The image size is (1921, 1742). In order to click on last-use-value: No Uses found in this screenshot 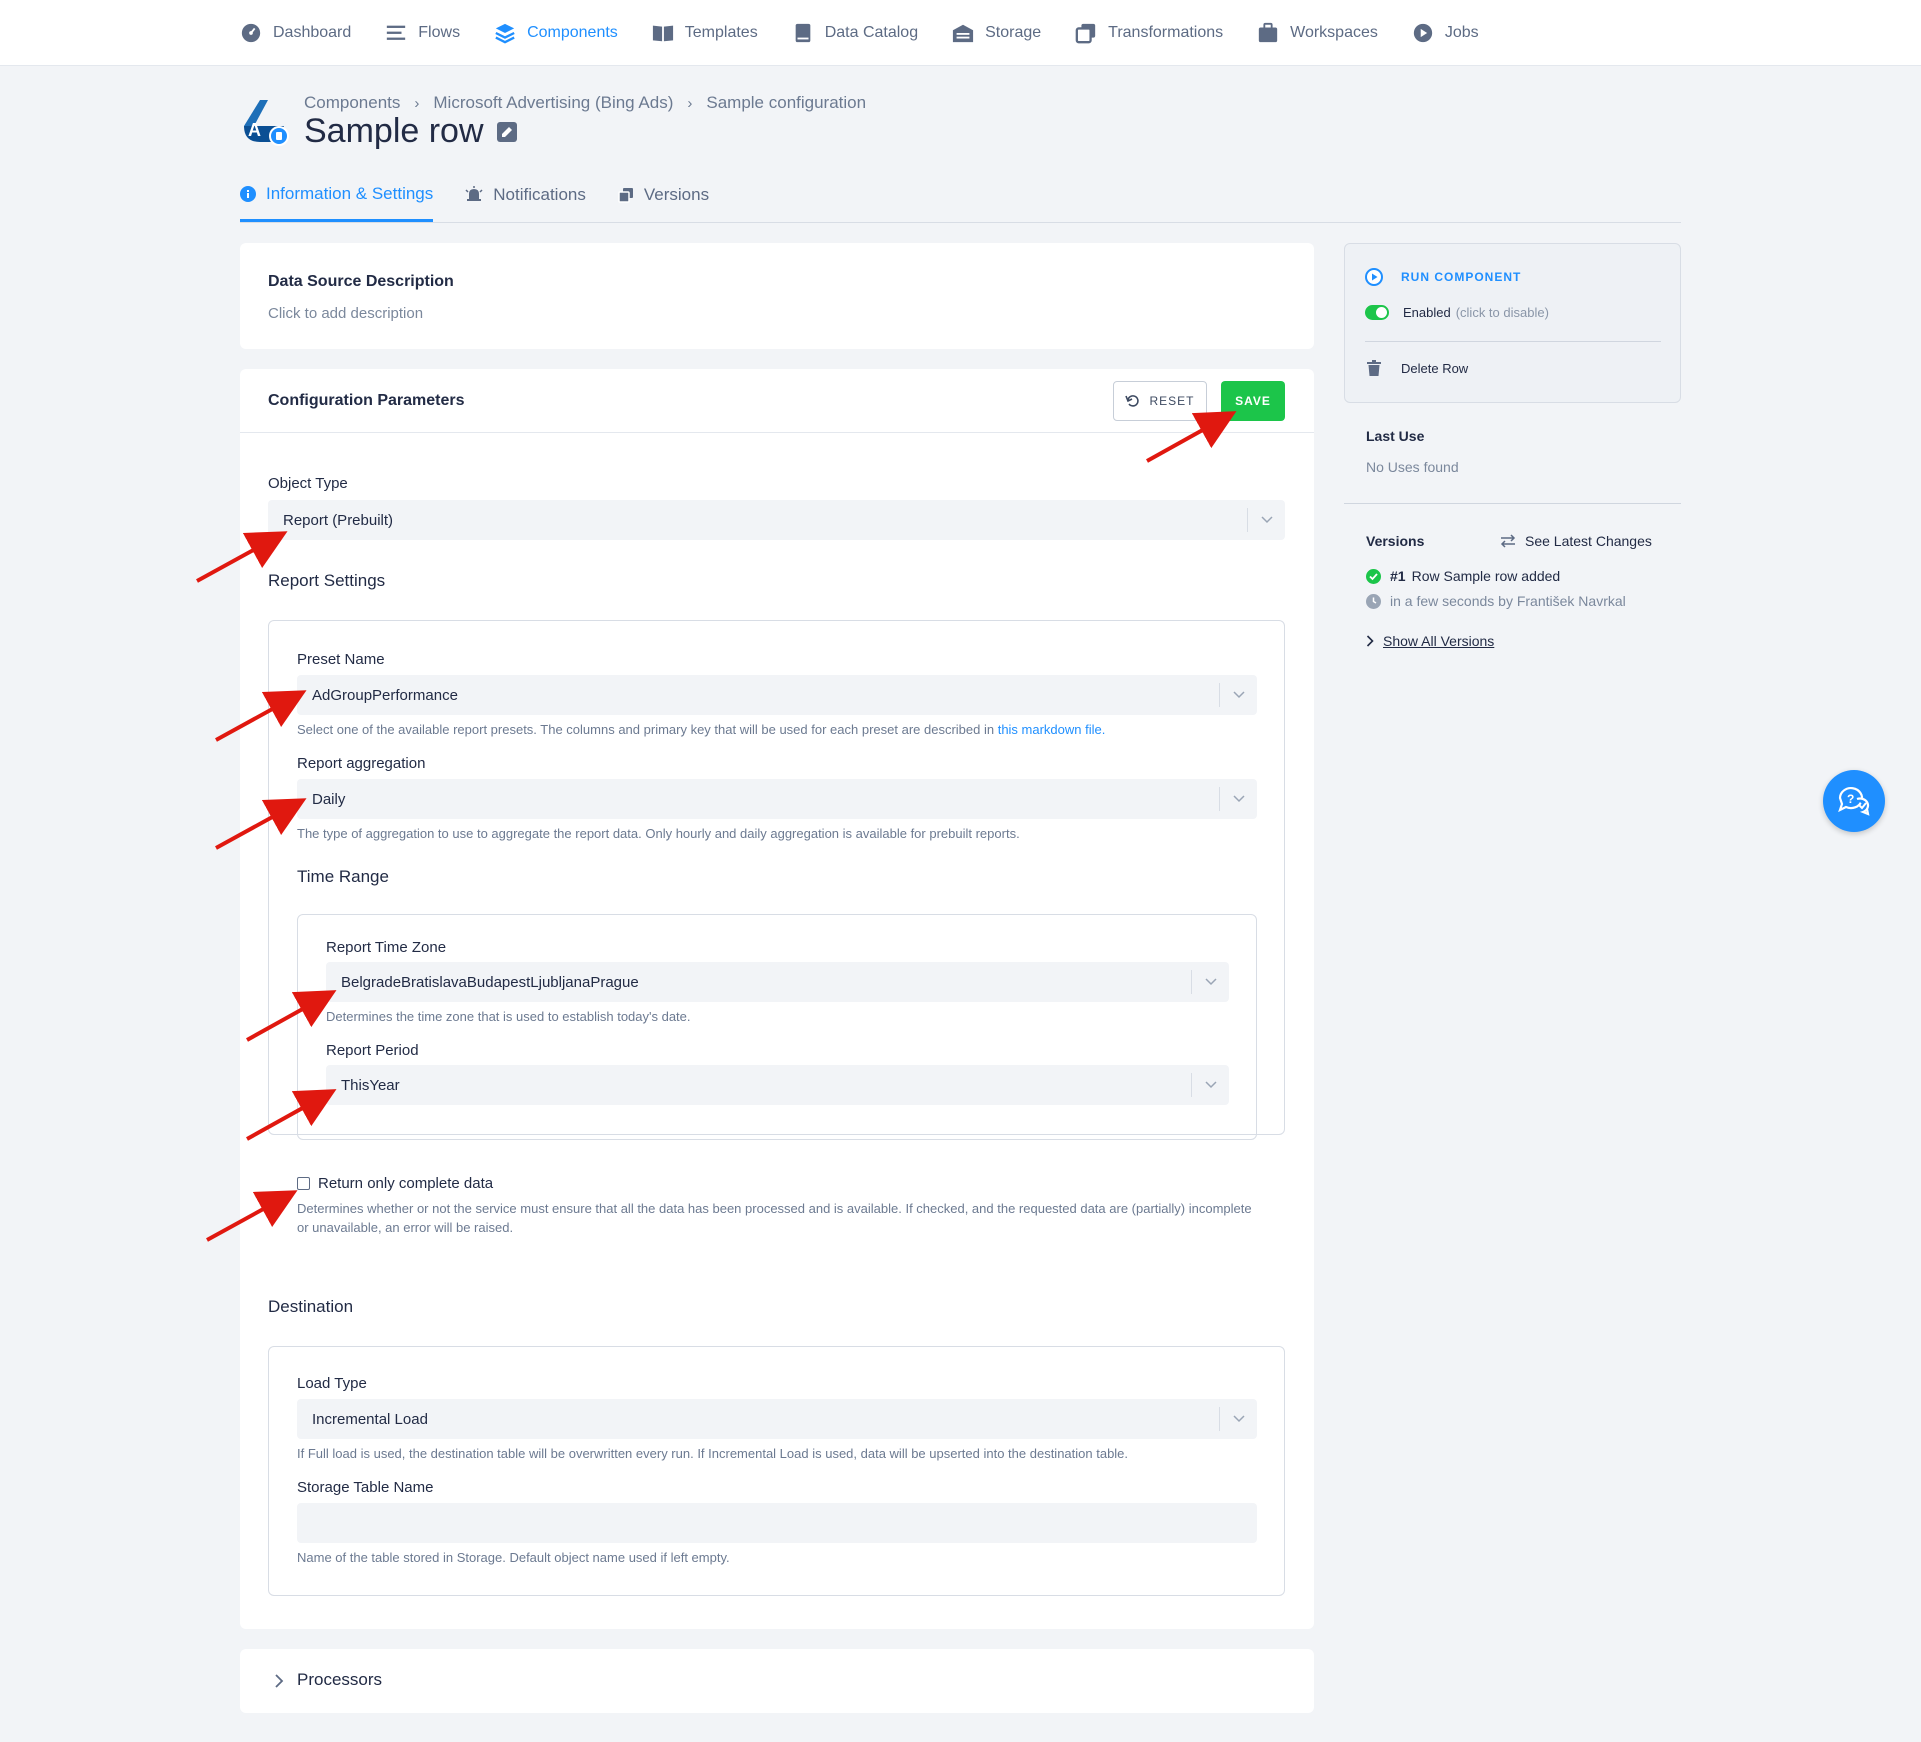, I will do `click(1412, 467)`.